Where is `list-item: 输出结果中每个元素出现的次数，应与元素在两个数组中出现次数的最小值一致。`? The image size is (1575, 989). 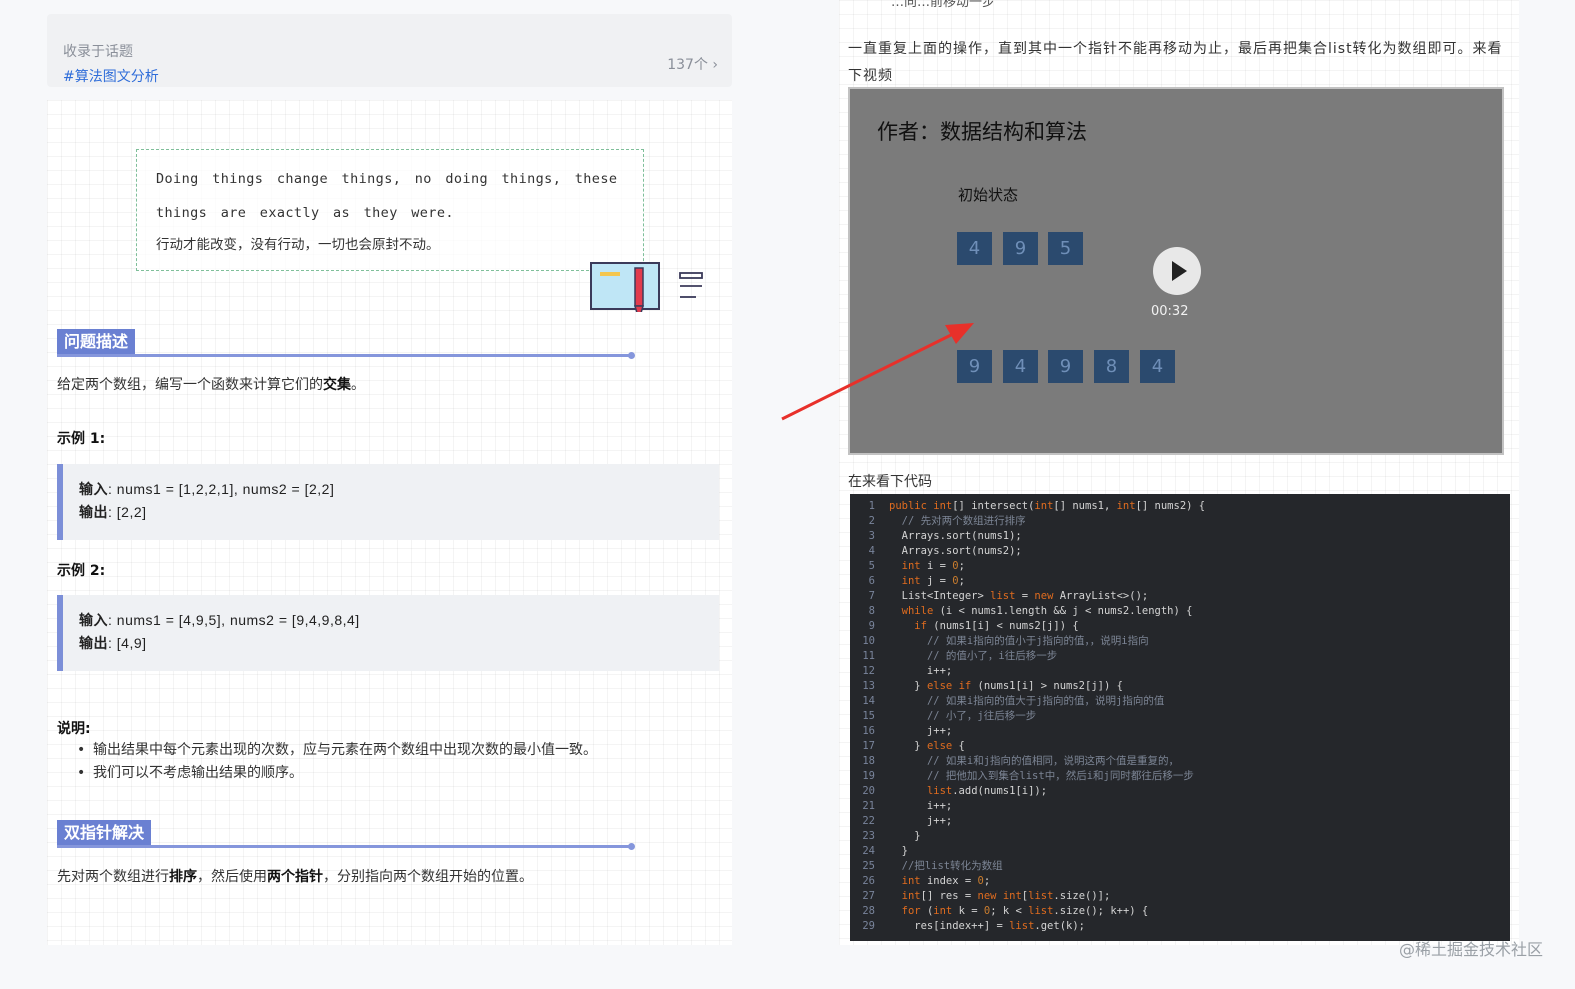
list-item: 输出结果中每个元素出现的次数，应与元素在两个数组中出现次数的最小值一致。 is located at coordinates (336, 750).